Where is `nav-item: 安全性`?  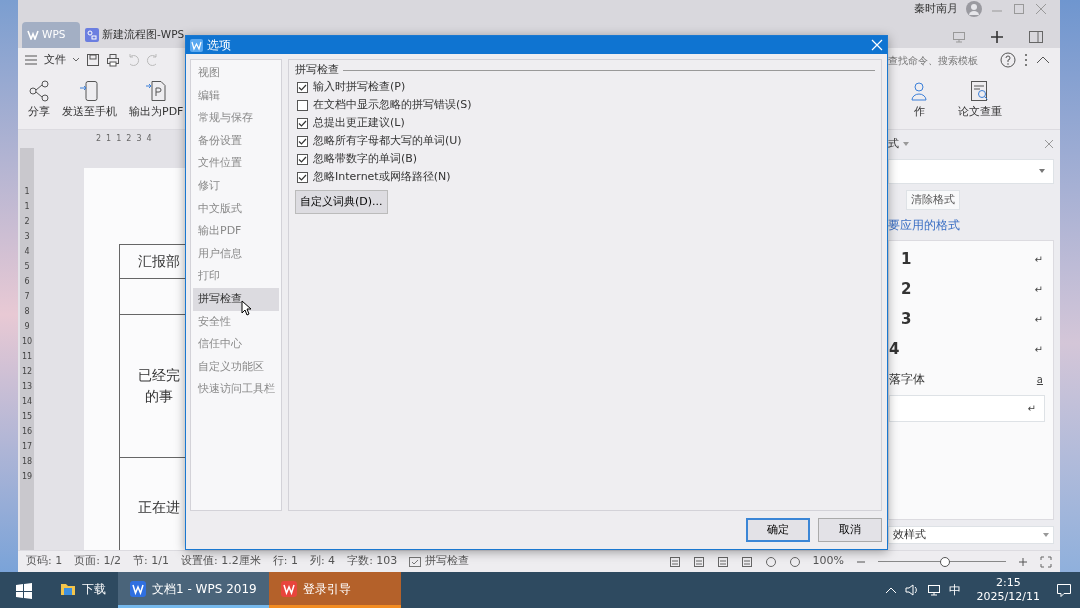
nav-item: 安全性 is located at coordinates (236, 322).